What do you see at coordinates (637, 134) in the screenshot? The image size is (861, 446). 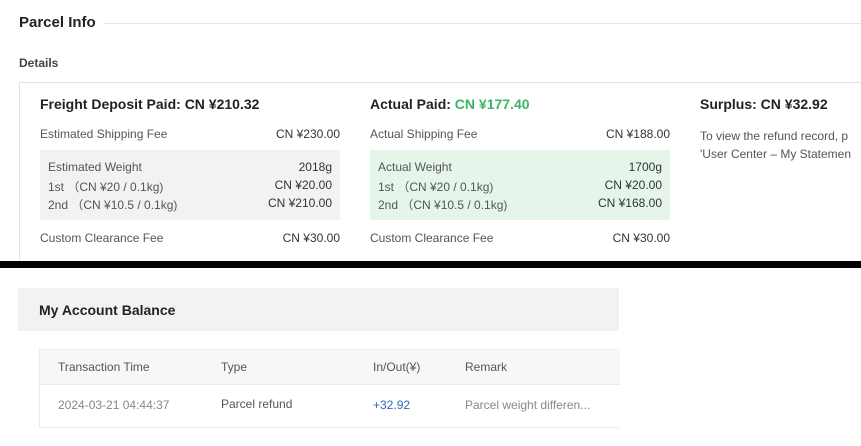 I see `actual-shipping-value: CN ¥188.00` at bounding box center [637, 134].